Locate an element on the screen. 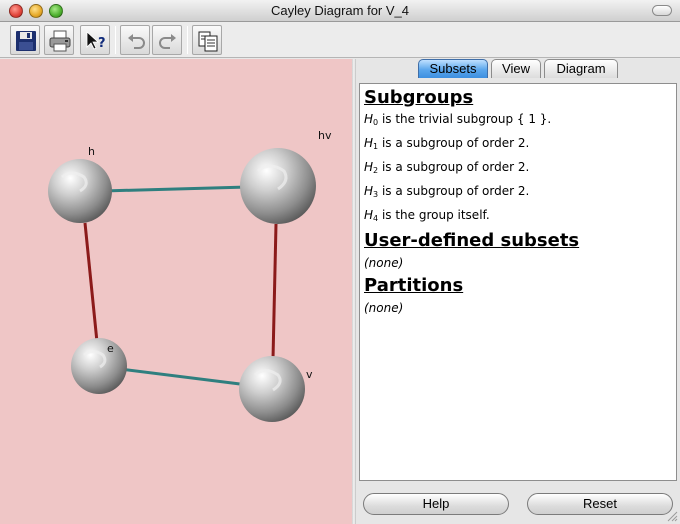 The height and width of the screenshot is (524, 680). print-button is located at coordinates (59, 40).